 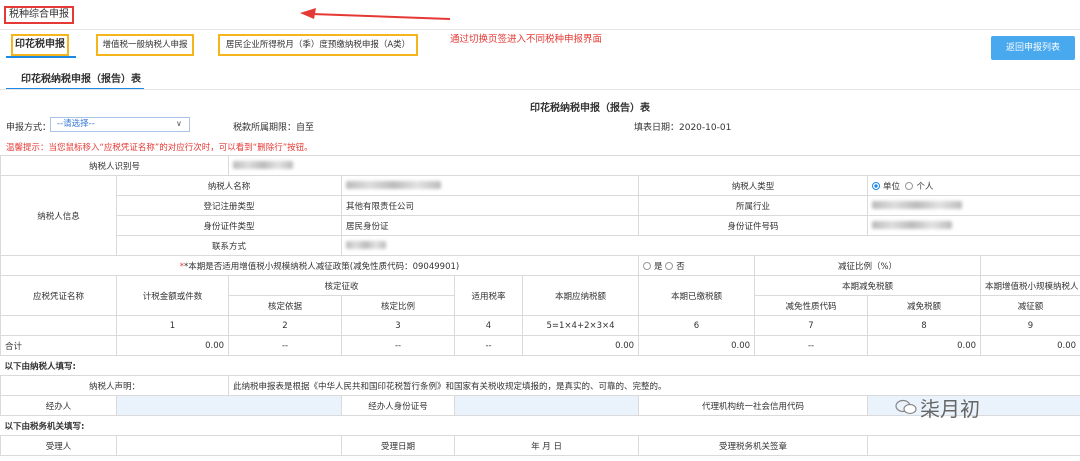 What do you see at coordinates (58, 445) in the screenshot?
I see `accept-label: 受理人` at bounding box center [58, 445].